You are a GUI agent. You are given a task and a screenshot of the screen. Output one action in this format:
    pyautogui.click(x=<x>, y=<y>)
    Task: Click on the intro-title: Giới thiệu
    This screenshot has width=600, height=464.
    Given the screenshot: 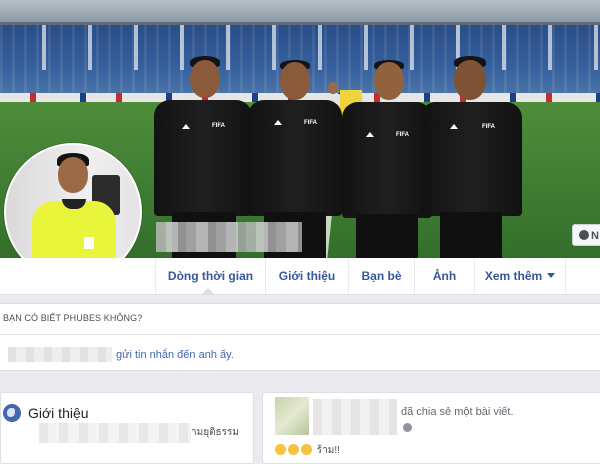 What is the action you would take?
    pyautogui.click(x=58, y=413)
    